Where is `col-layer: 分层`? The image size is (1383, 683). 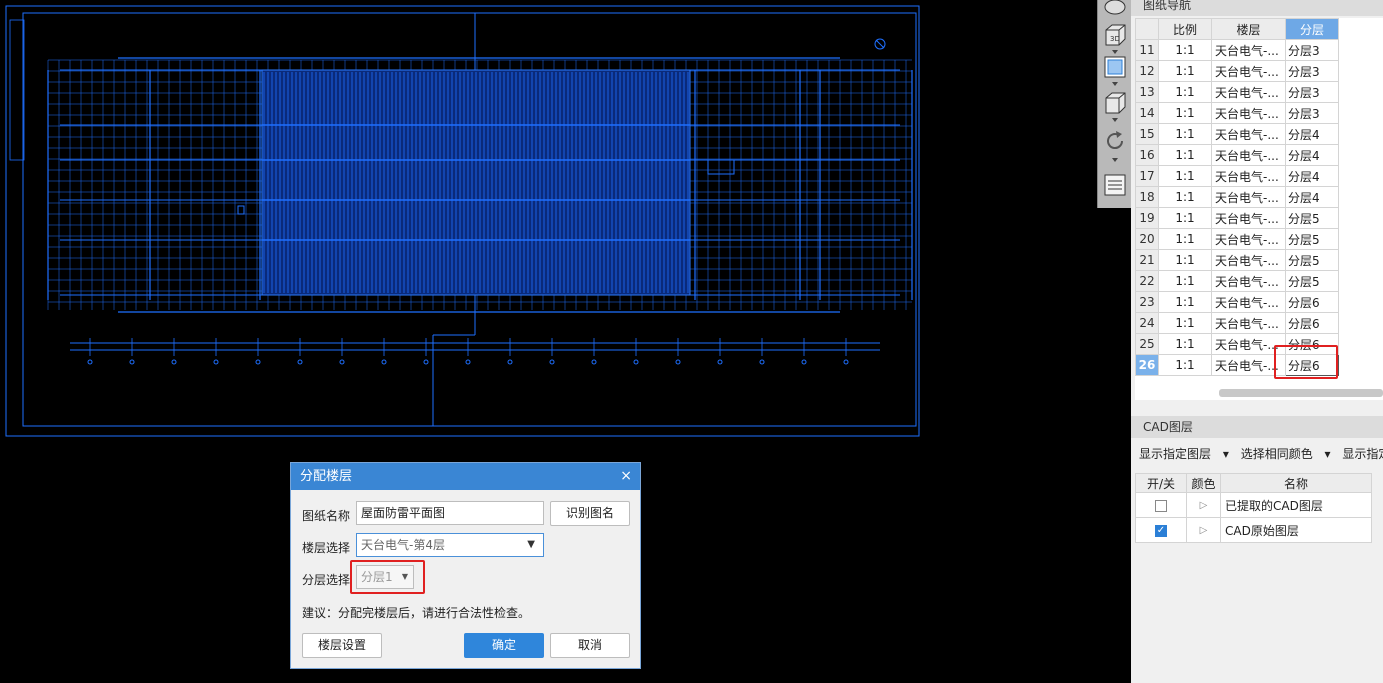 col-layer: 分层 is located at coordinates (1312, 29).